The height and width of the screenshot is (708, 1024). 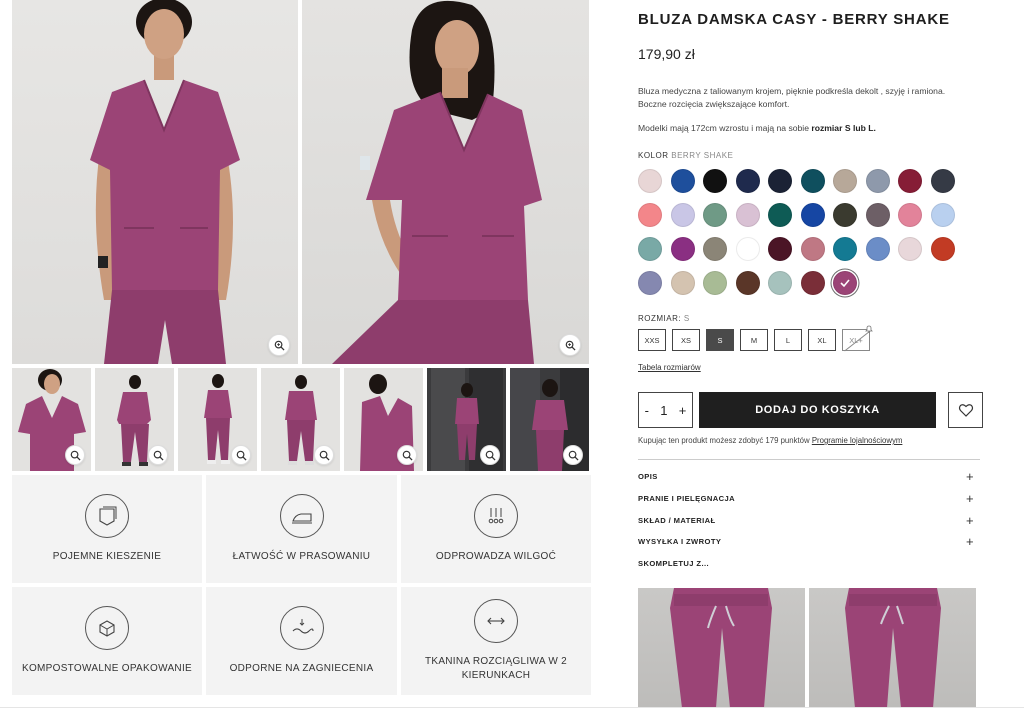 I want to click on notify-bell-icon, so click(x=869, y=329).